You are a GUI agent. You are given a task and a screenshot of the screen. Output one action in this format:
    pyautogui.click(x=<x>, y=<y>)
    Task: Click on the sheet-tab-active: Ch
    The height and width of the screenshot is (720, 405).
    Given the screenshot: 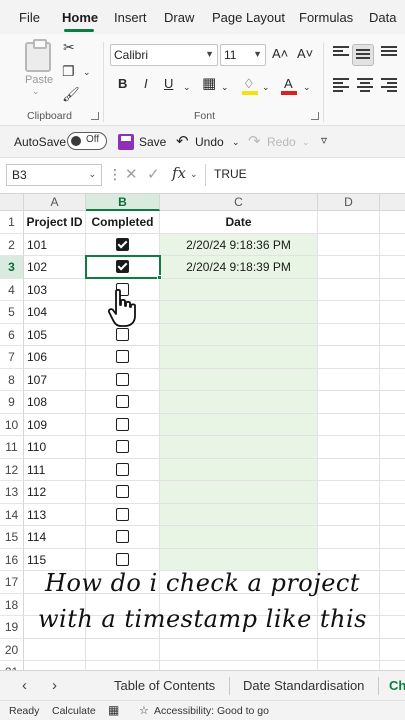 What is the action you would take?
    pyautogui.click(x=397, y=685)
    